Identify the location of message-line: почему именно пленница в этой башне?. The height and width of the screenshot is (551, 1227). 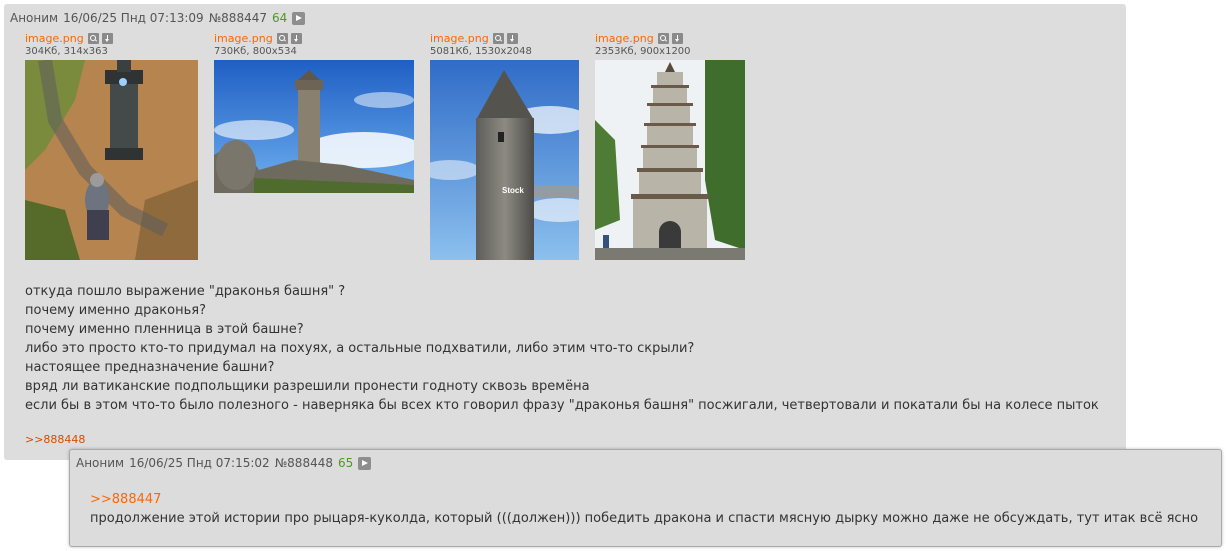
(164, 329).